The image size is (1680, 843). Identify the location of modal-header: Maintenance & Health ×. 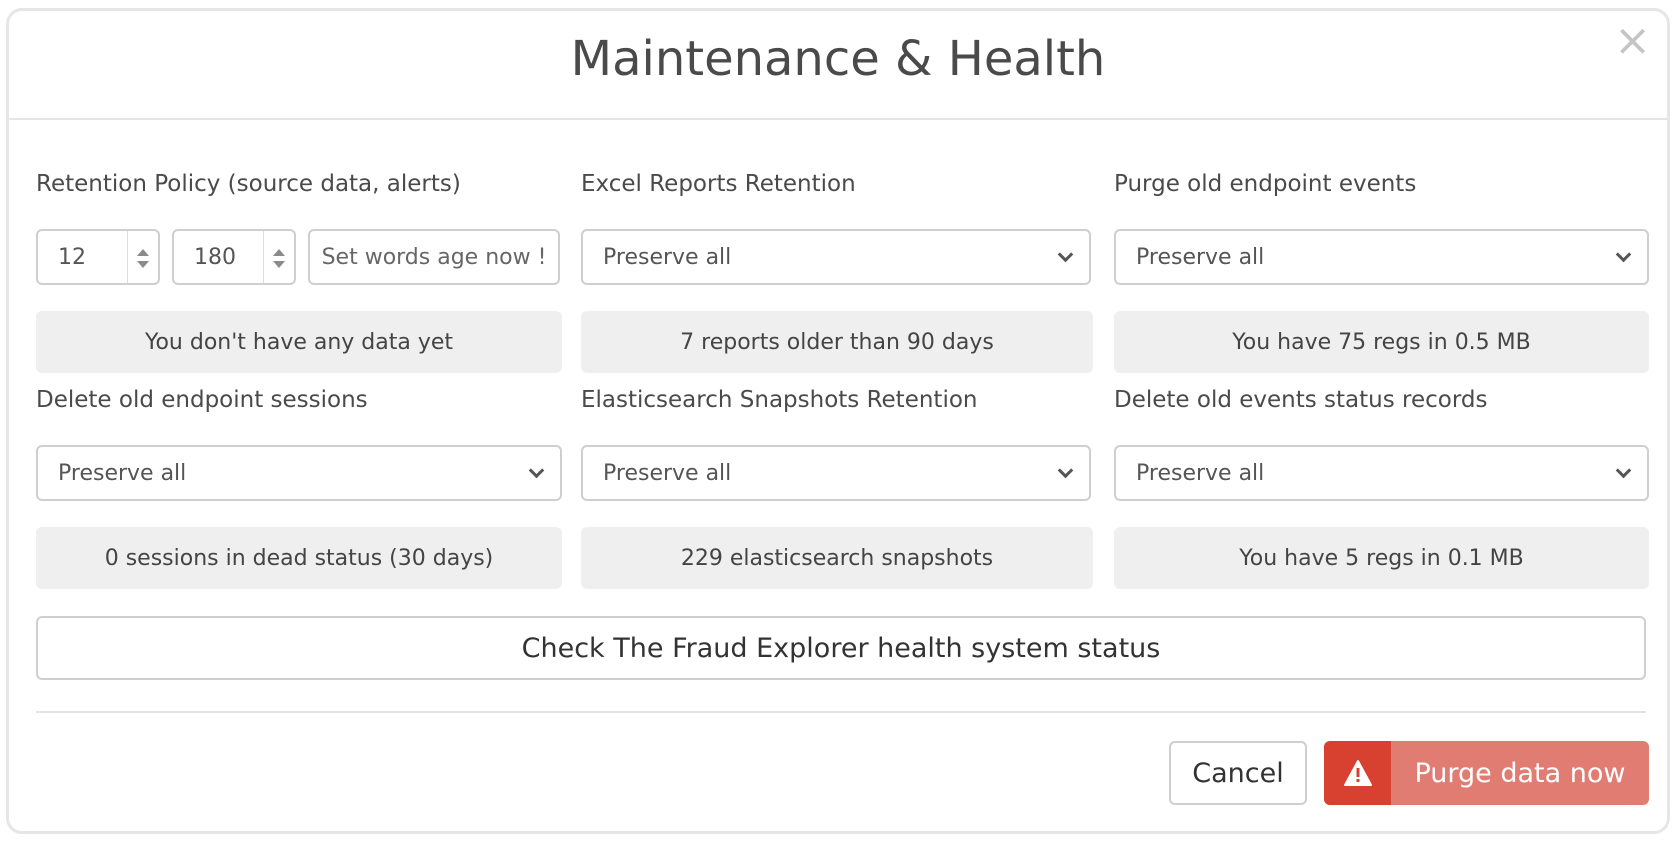
(838, 65).